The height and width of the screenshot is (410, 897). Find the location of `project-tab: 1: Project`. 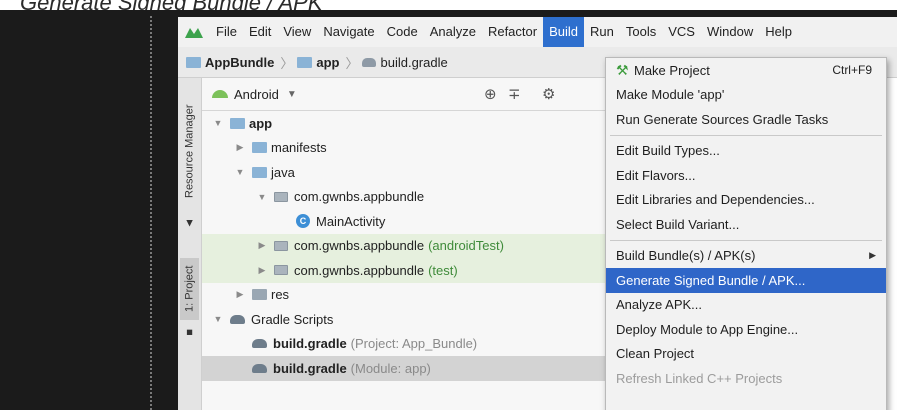

project-tab: 1: Project is located at coordinates (189, 289).